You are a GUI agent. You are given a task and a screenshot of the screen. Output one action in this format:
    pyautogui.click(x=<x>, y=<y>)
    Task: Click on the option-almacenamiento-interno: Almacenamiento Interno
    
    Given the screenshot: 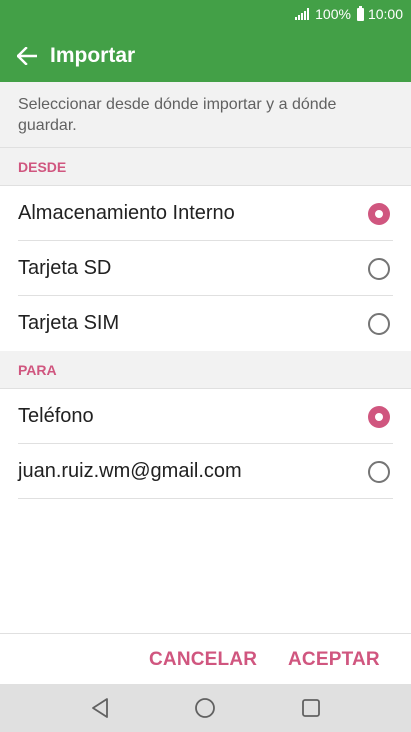 What is the action you would take?
    pyautogui.click(x=205, y=213)
    